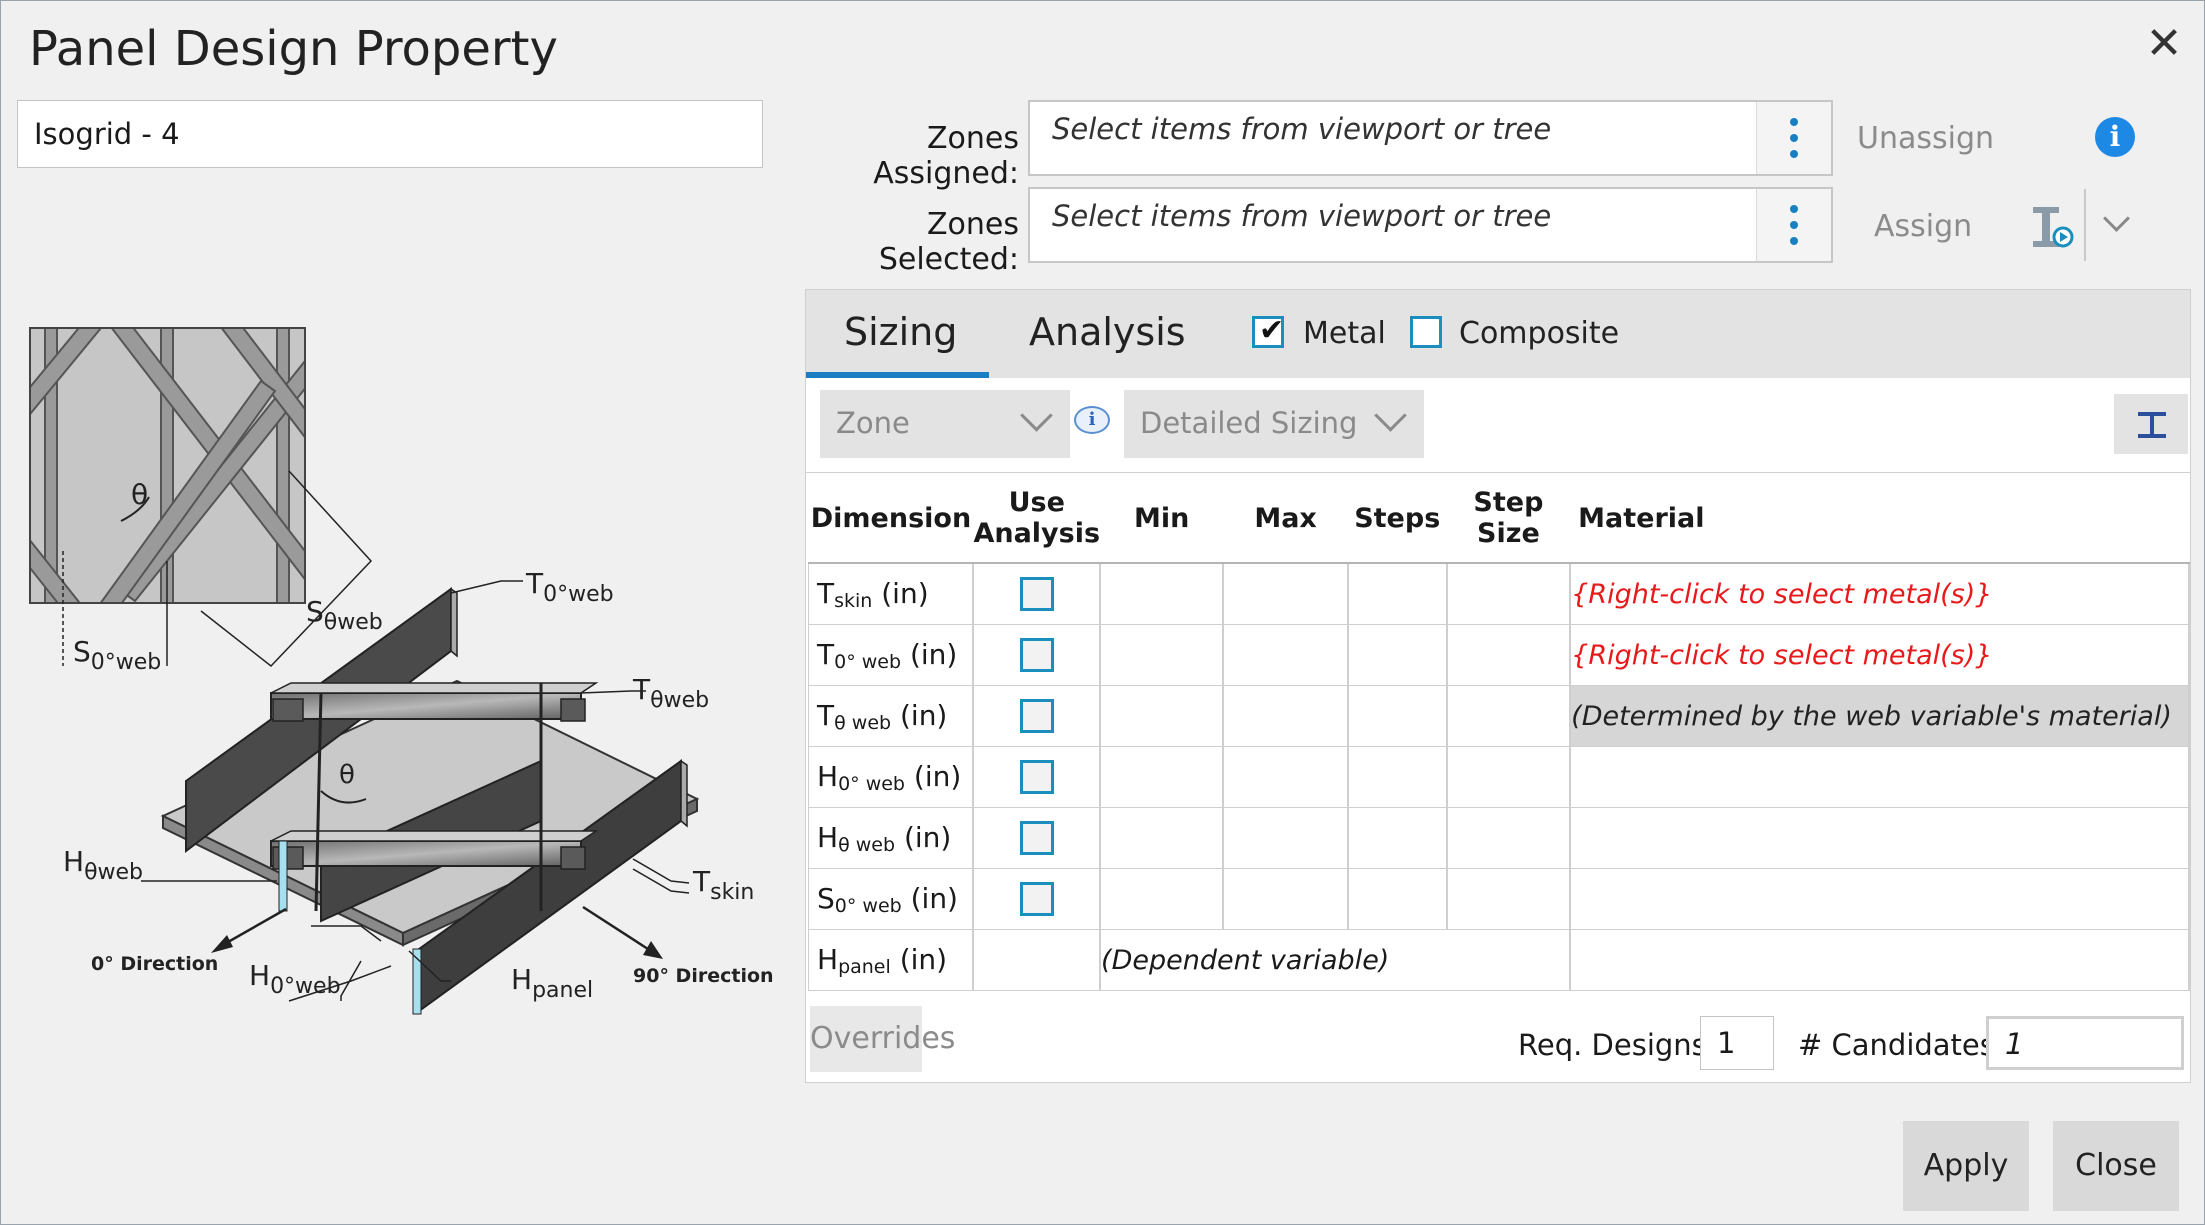  Describe the element at coordinates (569, 587) in the screenshot. I see `t-0-web-label: T0°web` at that location.